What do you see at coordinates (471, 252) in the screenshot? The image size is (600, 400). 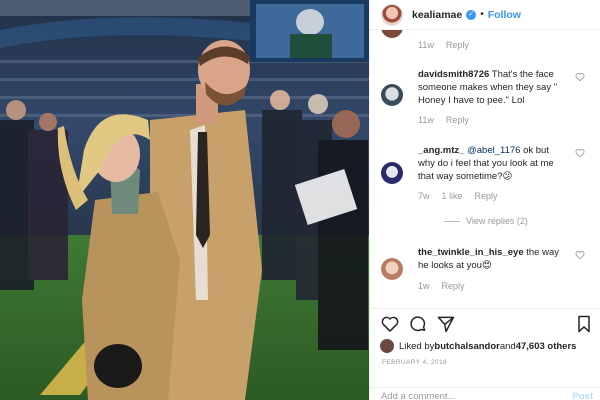 I see `commenter-username: the_twinkle_in_his_eye` at bounding box center [471, 252].